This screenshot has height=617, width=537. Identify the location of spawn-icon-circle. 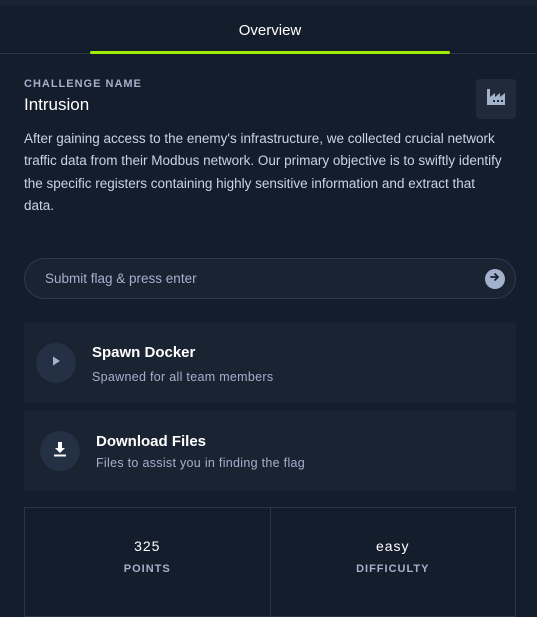
(56, 363).